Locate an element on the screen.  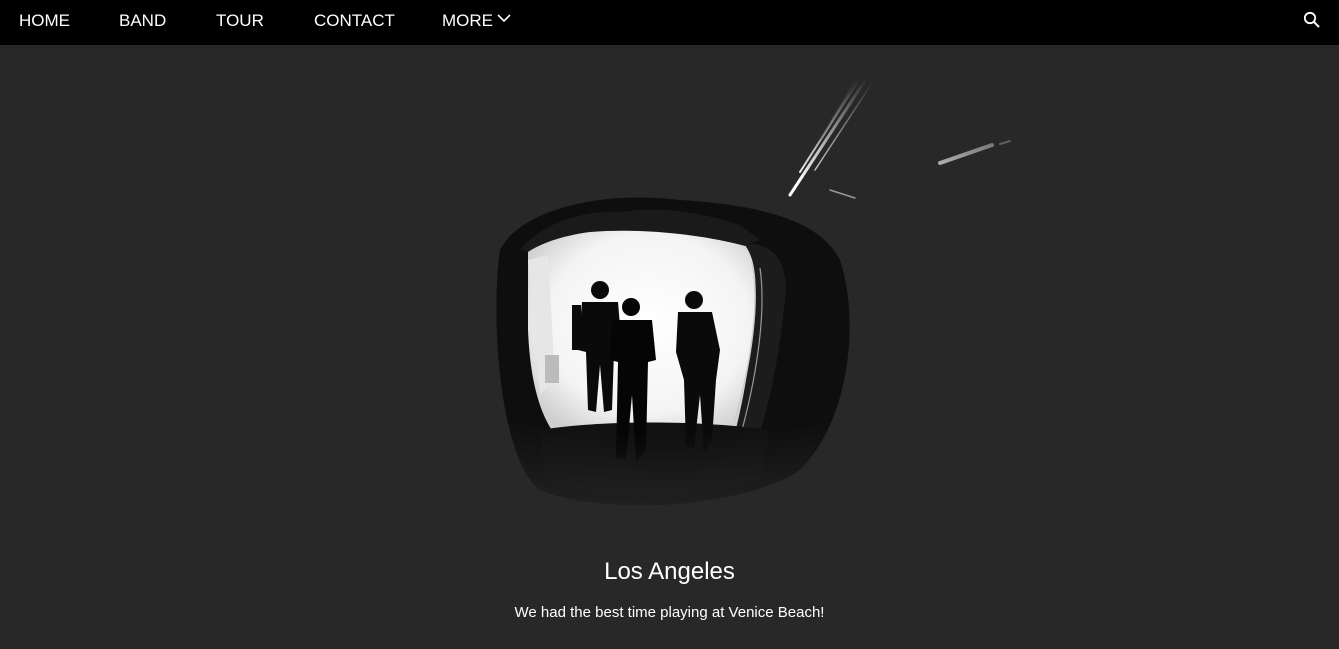
top-navbar: HOME BAND TOUR CONTACT MORE is located at coordinates (669, 22).